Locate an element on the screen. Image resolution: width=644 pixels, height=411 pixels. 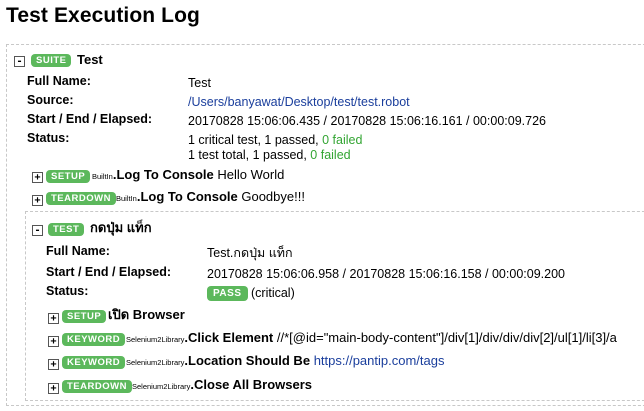
suite-setup-name: Log To Console is located at coordinates (165, 174).